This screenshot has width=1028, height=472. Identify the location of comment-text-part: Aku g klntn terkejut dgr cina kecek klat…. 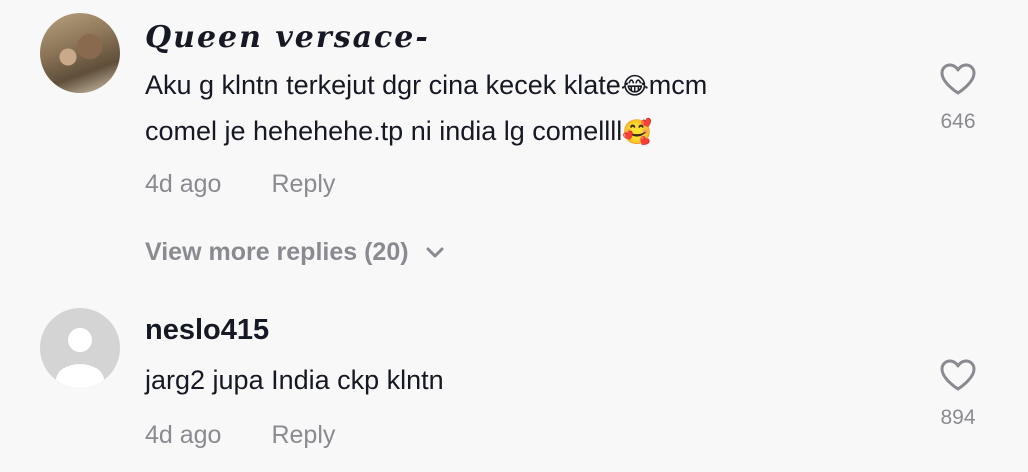
(383, 85).